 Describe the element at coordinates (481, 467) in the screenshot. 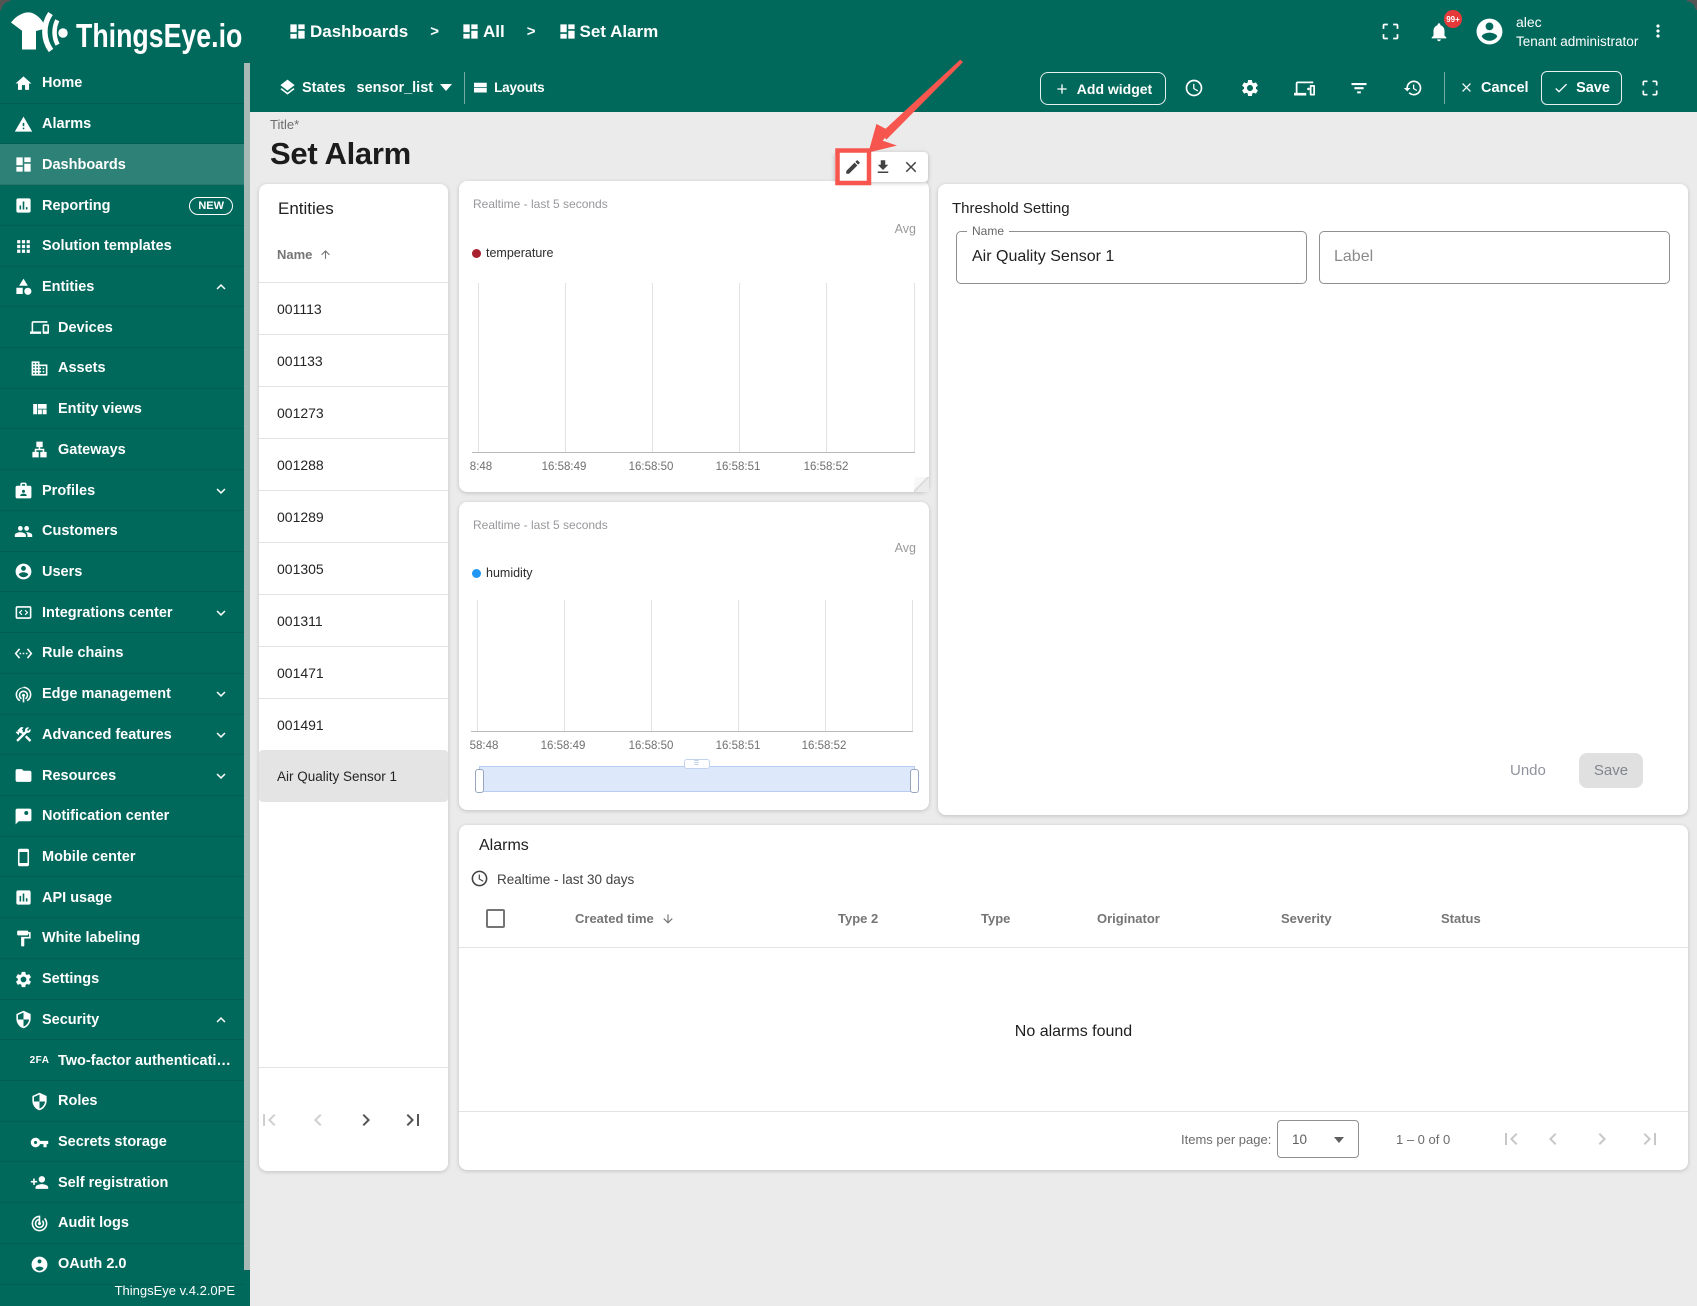

I see `svg-text: 8:48` at that location.